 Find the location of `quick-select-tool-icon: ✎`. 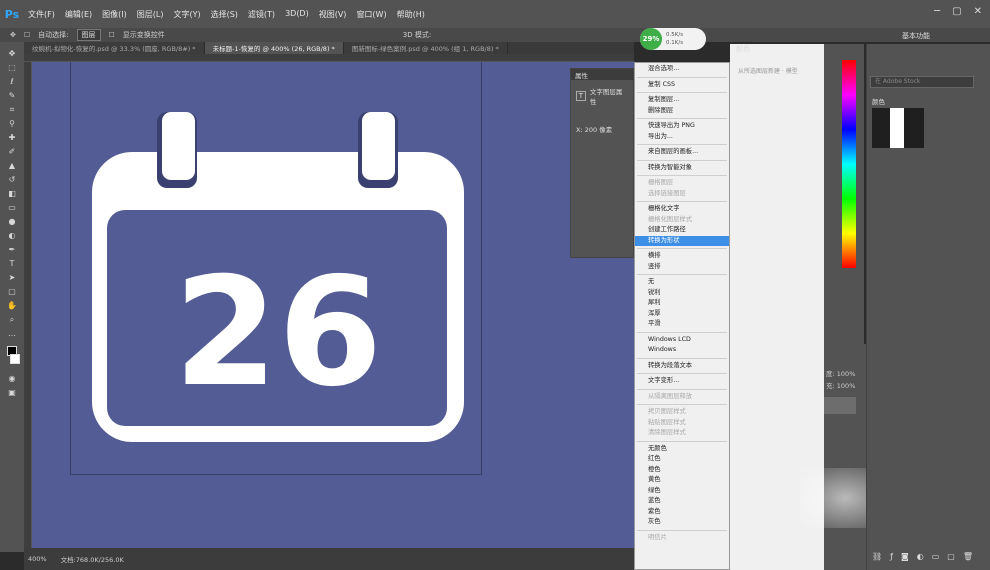

quick-select-tool-icon: ✎ is located at coordinates (12, 95).